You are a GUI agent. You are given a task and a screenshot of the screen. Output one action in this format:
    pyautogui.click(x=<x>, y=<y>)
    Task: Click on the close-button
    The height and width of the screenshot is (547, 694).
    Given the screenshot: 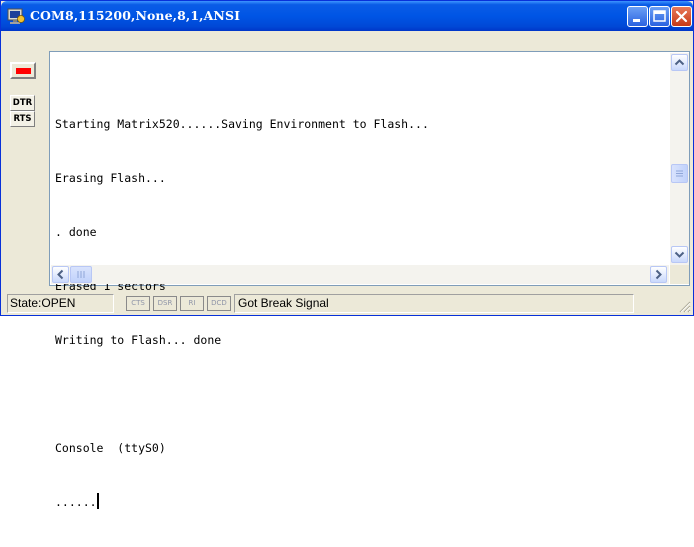 What is the action you would take?
    pyautogui.click(x=681, y=16)
    